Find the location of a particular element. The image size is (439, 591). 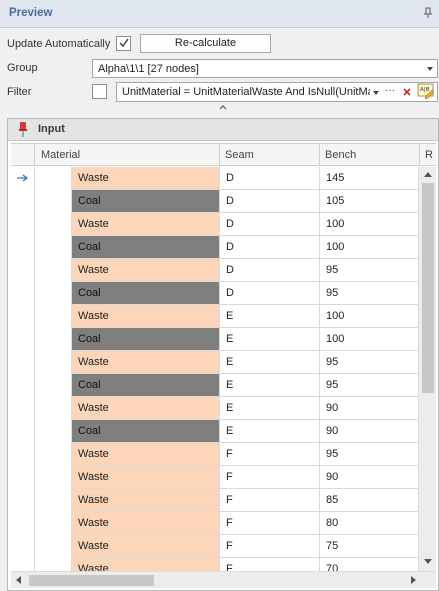

table-row: Coal E 100 is located at coordinates (214, 339).